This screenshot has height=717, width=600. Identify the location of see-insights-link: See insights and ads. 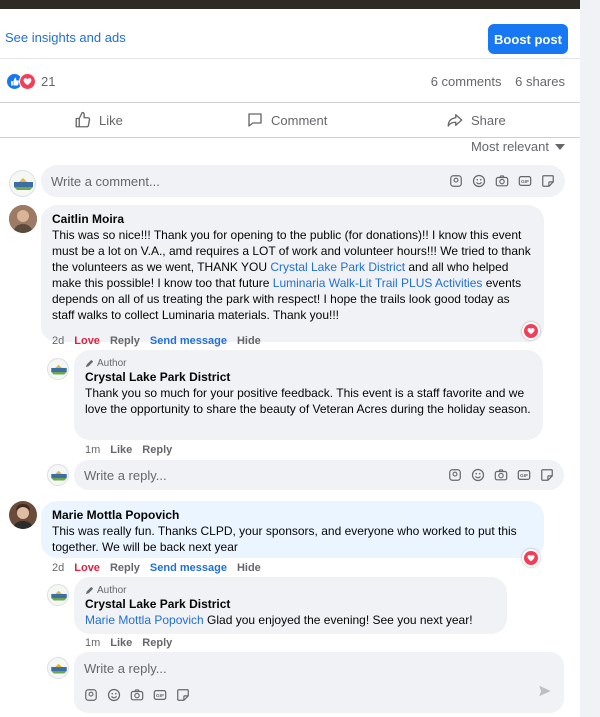
(65, 37).